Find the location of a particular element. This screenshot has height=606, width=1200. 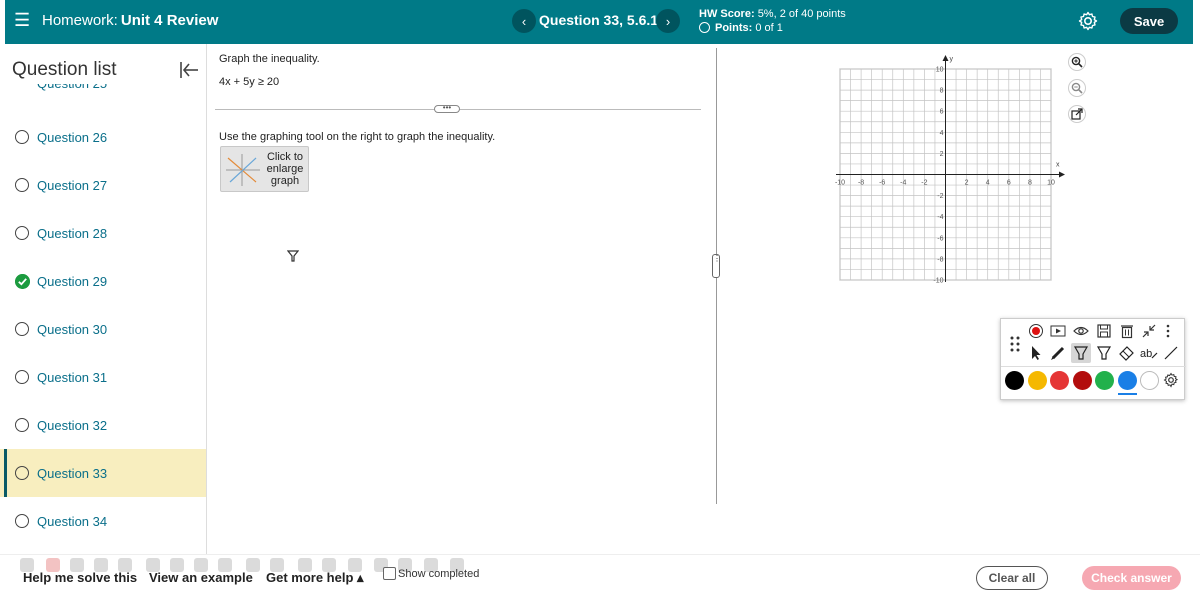

points-value: 0 of 1 is located at coordinates (769, 28).